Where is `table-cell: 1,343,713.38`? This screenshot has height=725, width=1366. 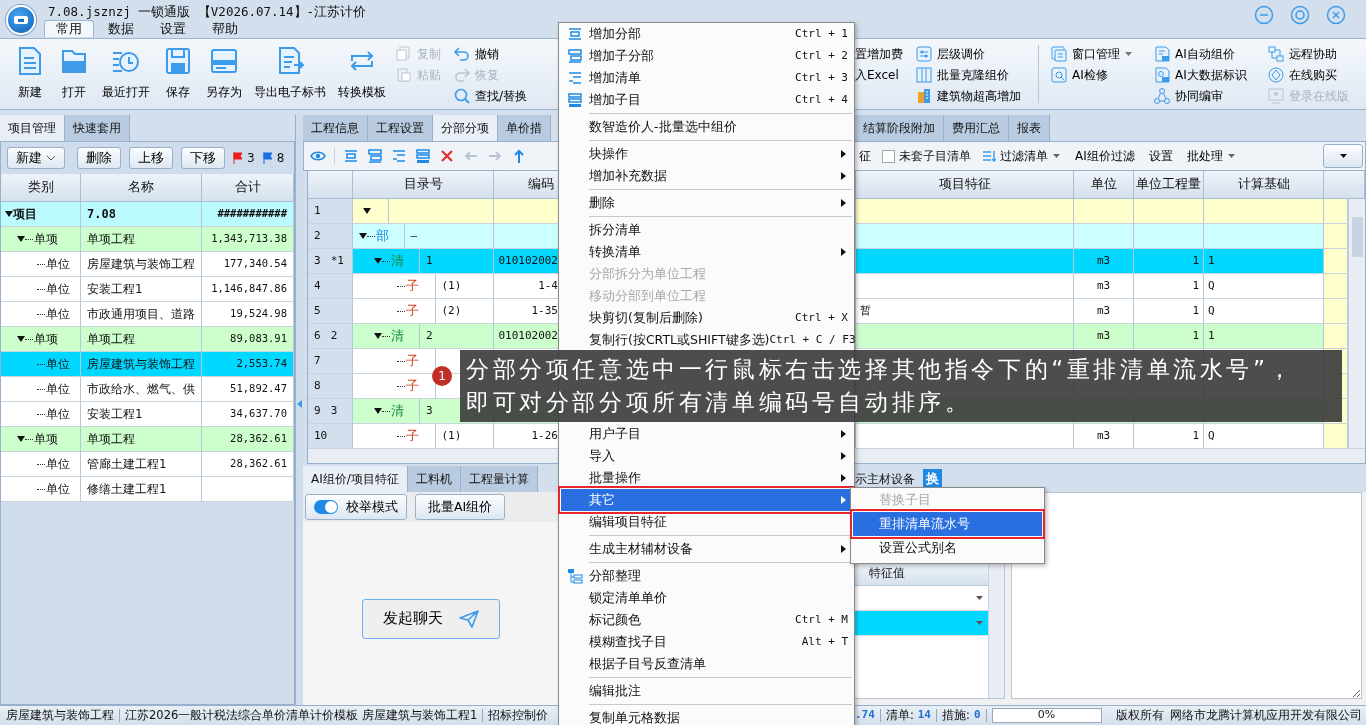
table-cell: 1,343,713.38 is located at coordinates (248, 239).